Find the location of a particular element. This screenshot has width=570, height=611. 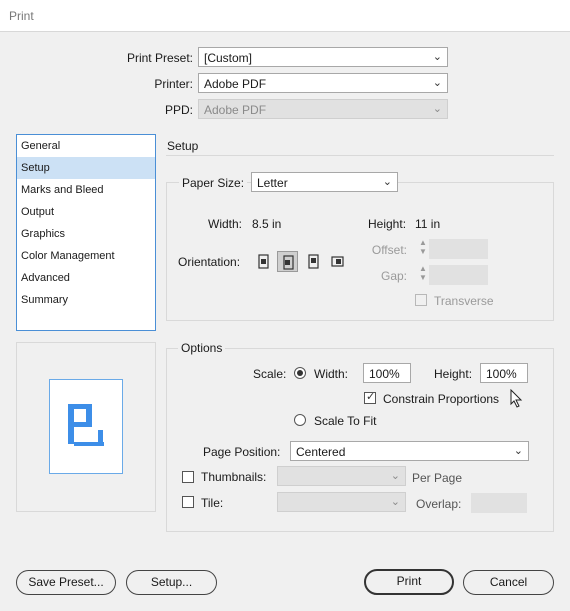

scale-height-value: 100% is located at coordinates (501, 374).